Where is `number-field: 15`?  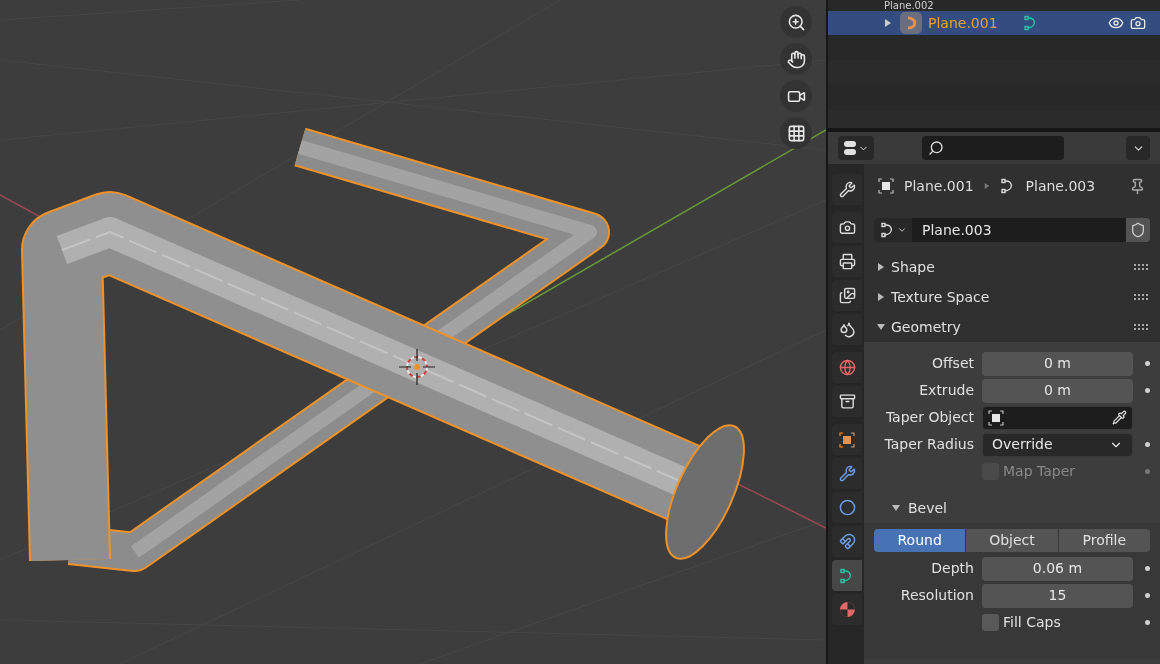
number-field: 15 is located at coordinates (1057, 595).